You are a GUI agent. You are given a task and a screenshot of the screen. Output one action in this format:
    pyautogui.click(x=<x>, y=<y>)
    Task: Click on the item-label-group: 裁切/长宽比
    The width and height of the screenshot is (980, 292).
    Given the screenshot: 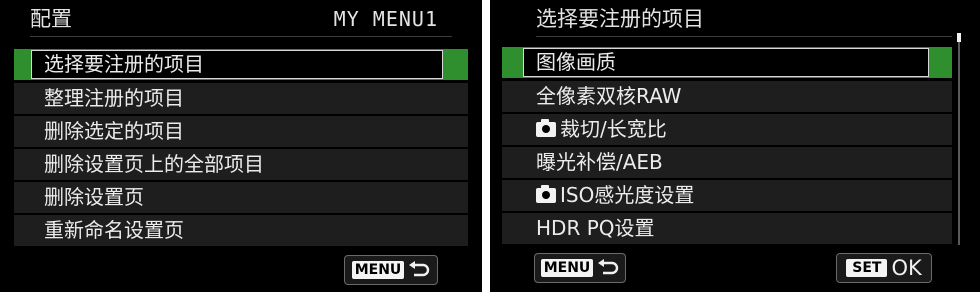 What is the action you would take?
    pyautogui.click(x=601, y=129)
    